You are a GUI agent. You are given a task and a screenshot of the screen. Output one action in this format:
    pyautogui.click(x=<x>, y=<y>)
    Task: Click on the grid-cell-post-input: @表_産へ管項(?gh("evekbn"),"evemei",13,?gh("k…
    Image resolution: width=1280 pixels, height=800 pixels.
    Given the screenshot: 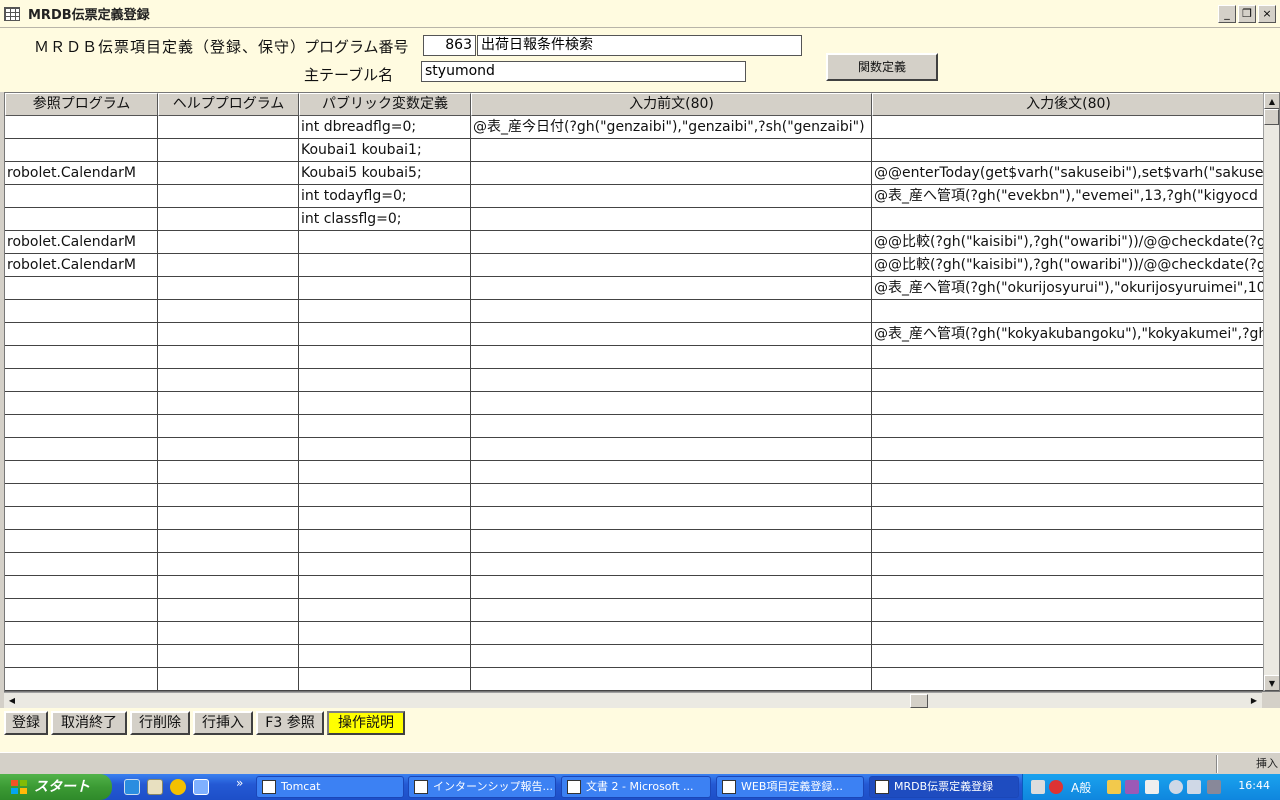 What is the action you would take?
    pyautogui.click(x=1068, y=196)
    